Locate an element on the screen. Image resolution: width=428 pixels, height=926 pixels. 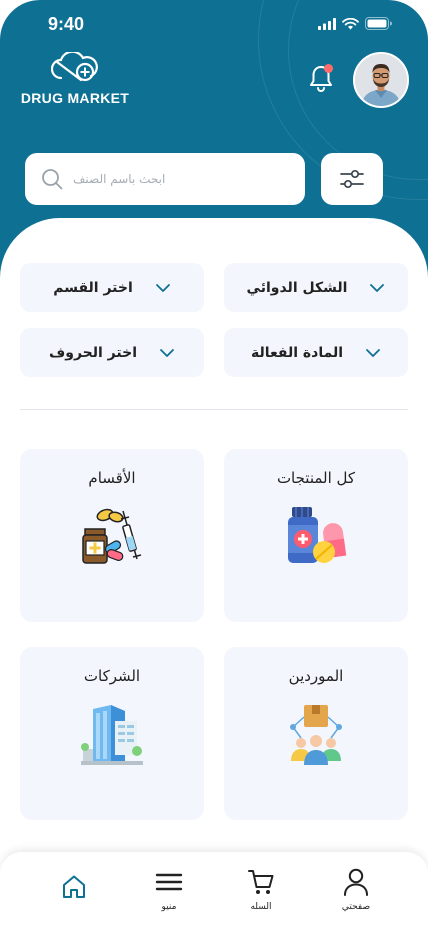
card-title: الأقسام is located at coordinates (112, 478).